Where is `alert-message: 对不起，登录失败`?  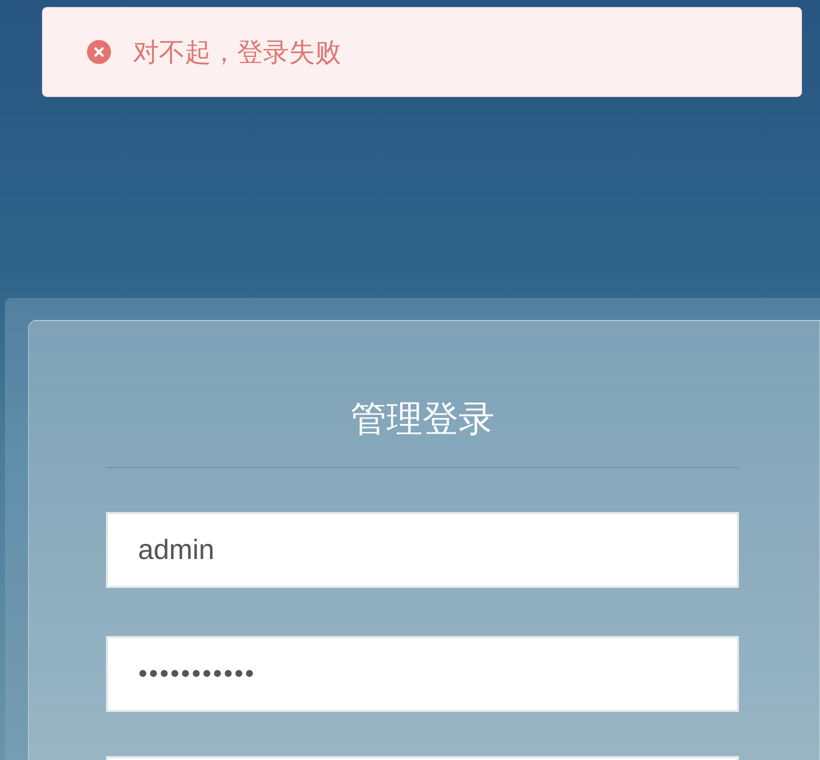
alert-message: 对不起，登录失败 is located at coordinates (237, 53).